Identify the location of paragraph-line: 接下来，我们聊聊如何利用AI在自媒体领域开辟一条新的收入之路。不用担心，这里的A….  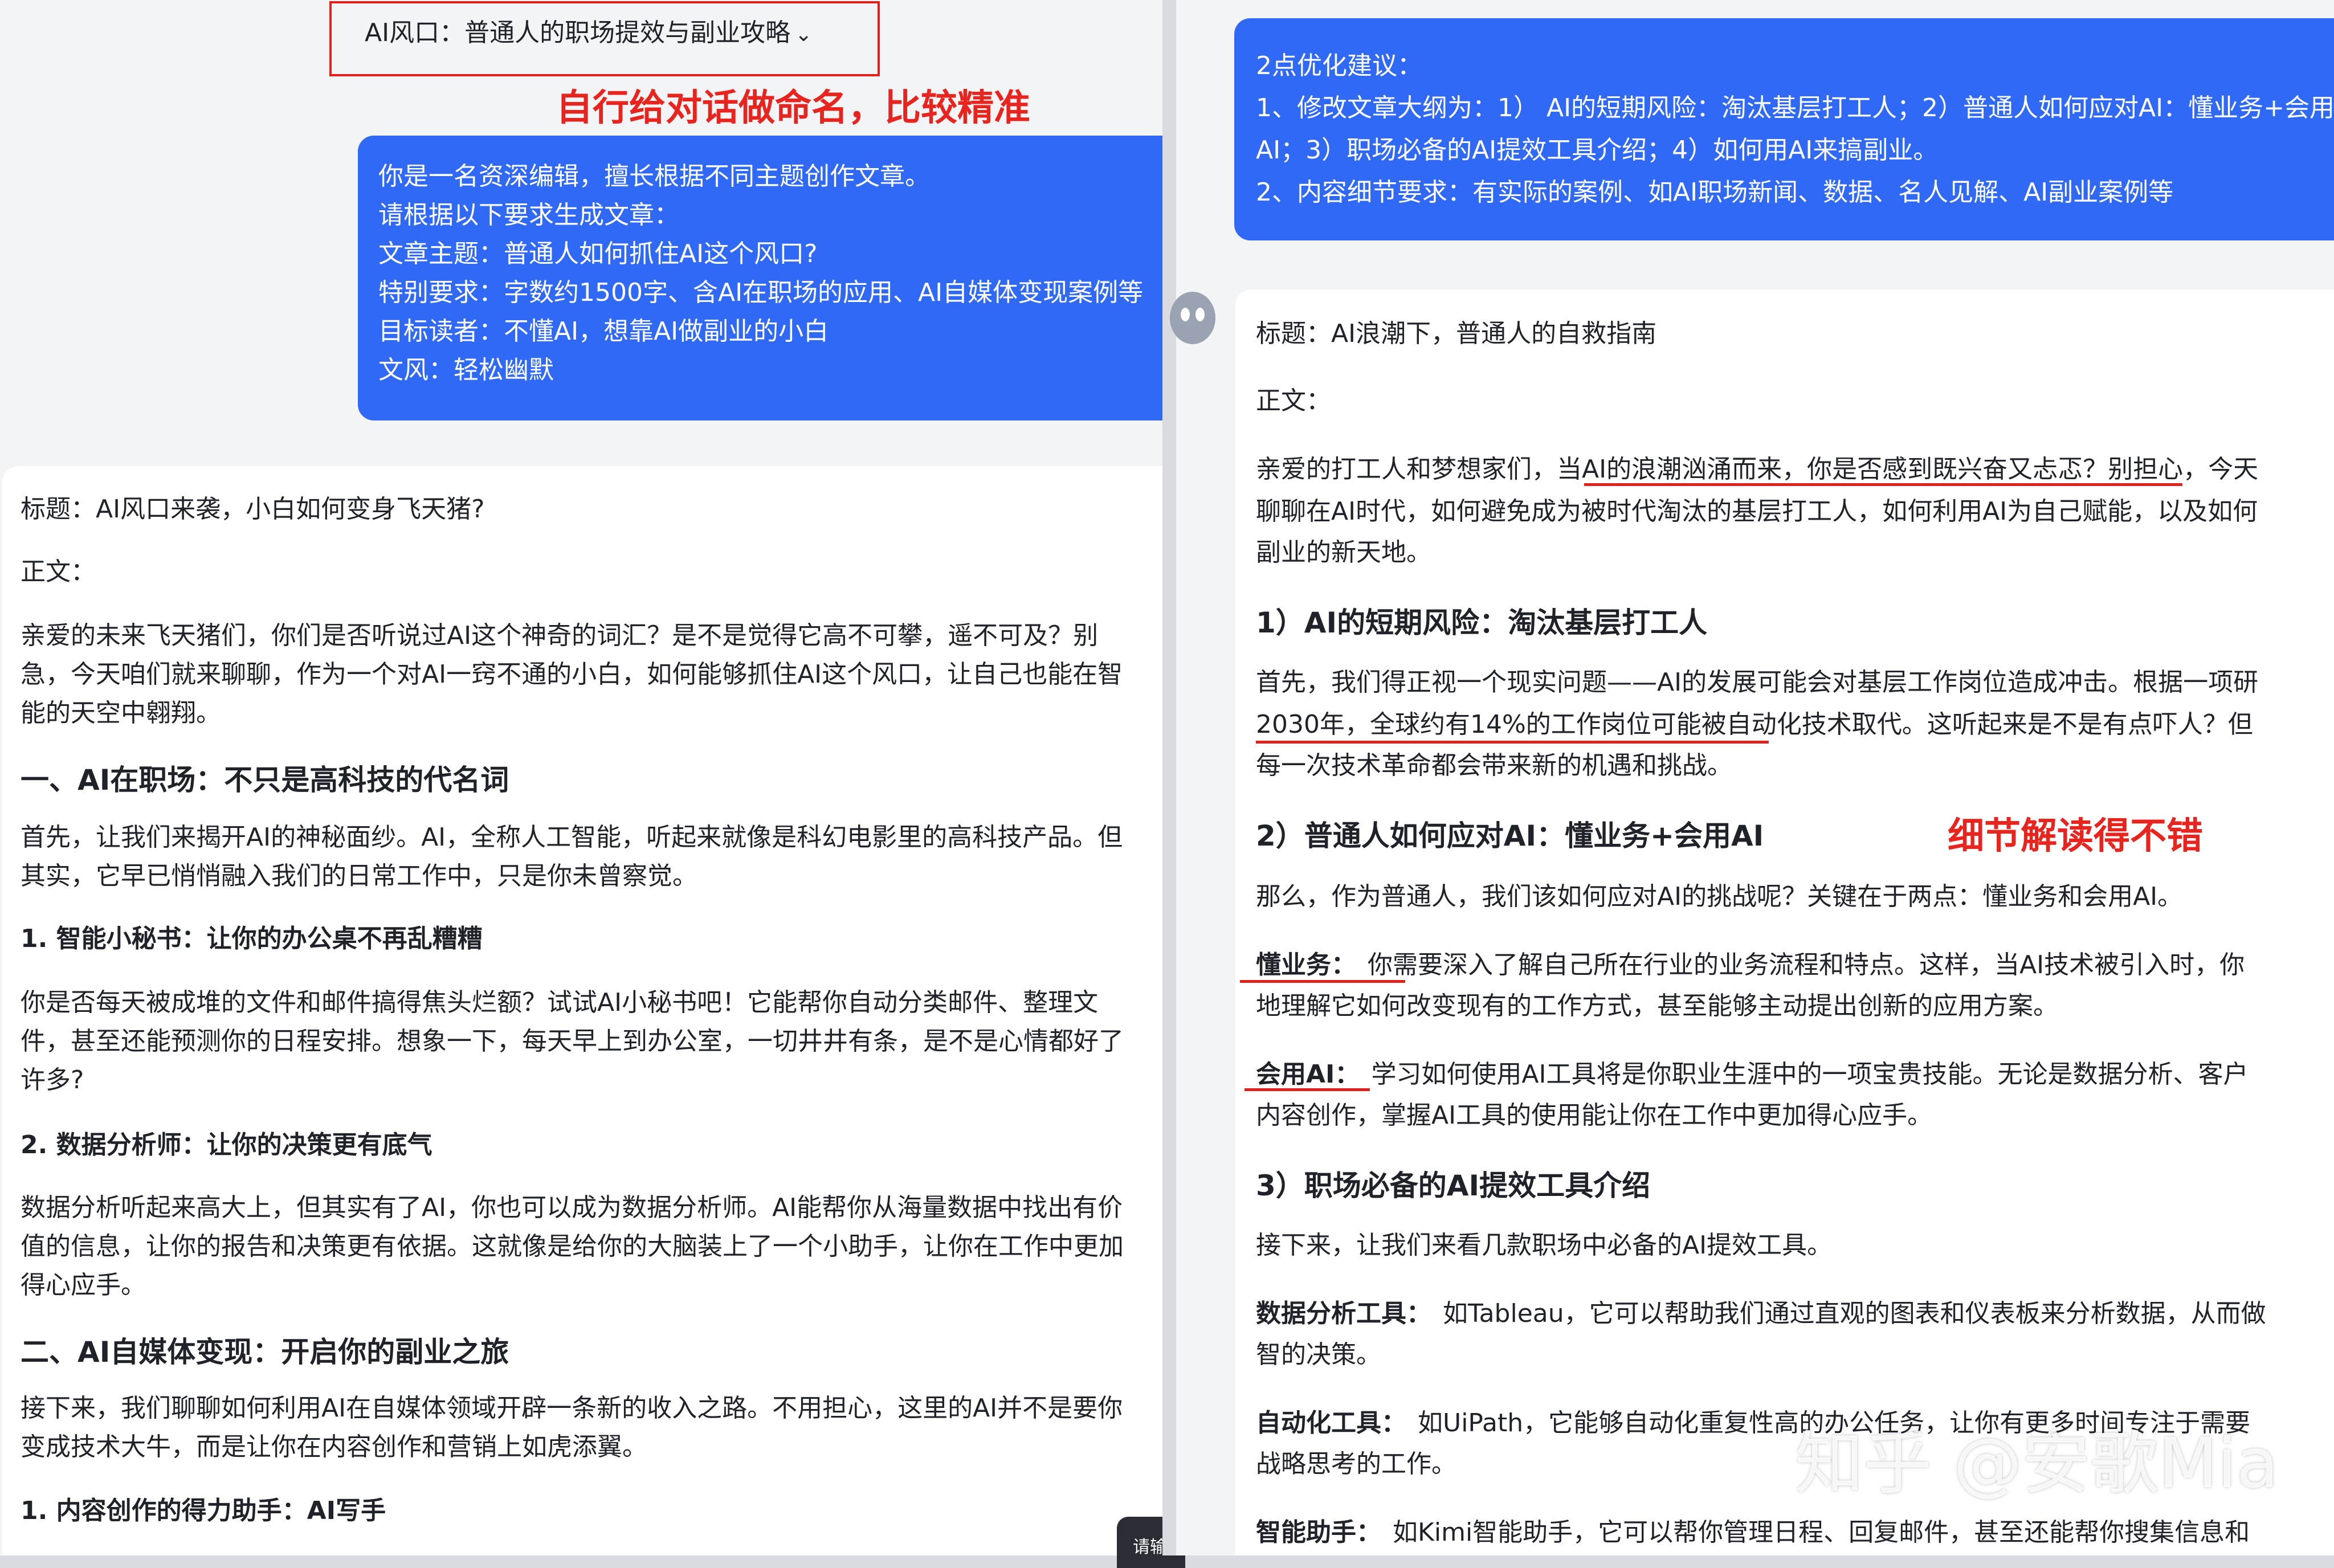
(572, 1408).